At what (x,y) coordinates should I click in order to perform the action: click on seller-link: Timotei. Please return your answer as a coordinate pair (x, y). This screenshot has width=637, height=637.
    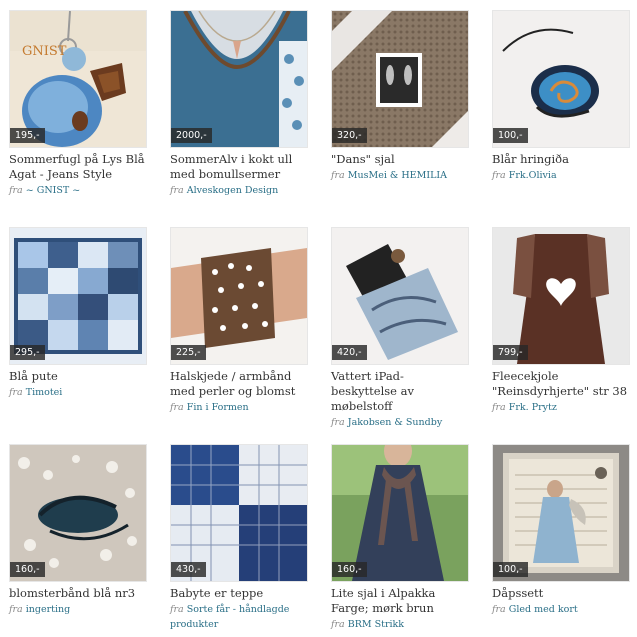
    Looking at the image, I should click on (44, 392).